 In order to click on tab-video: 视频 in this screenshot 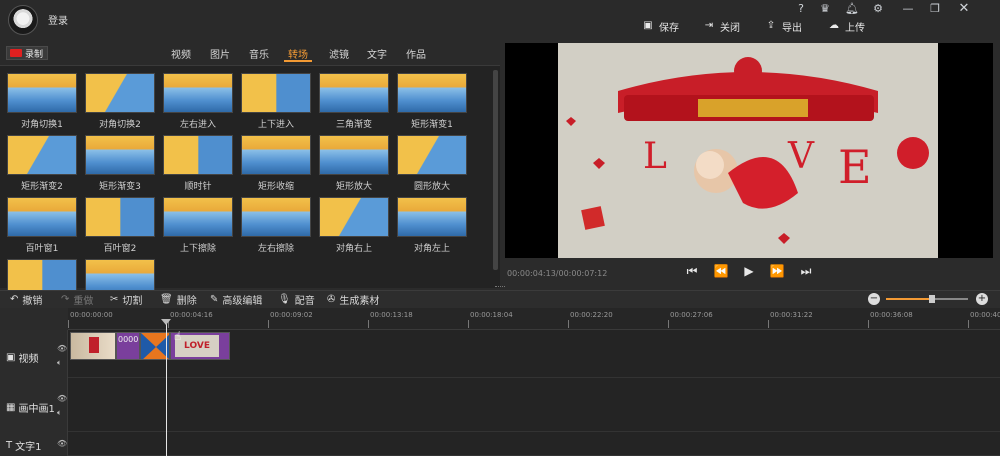, I will do `click(181, 54)`.